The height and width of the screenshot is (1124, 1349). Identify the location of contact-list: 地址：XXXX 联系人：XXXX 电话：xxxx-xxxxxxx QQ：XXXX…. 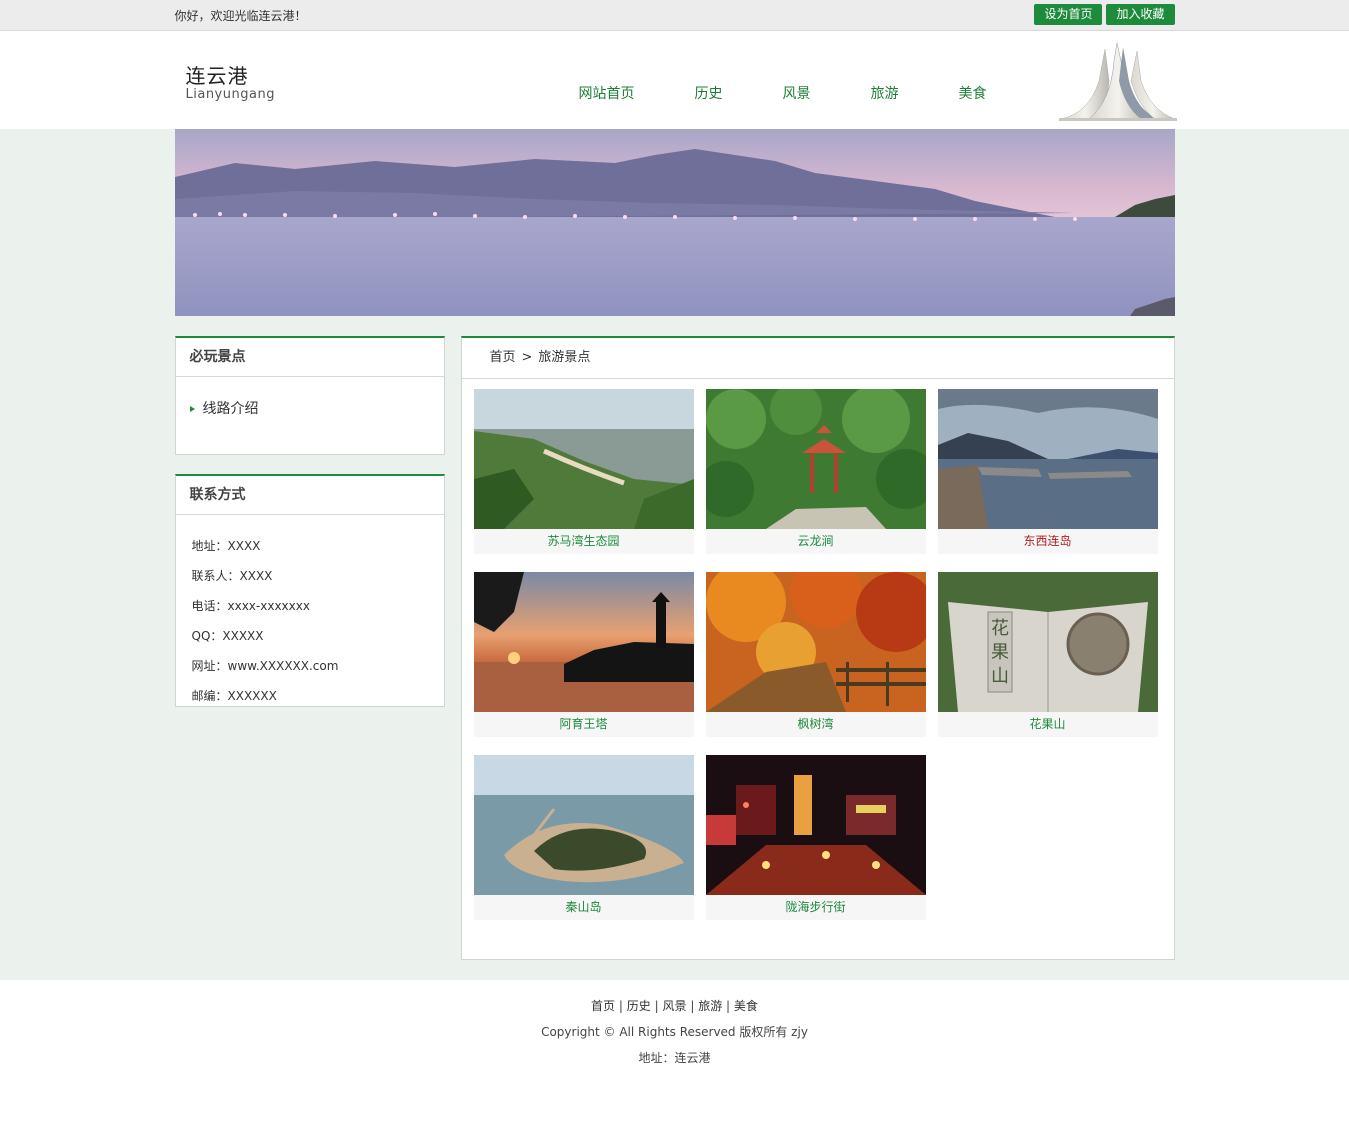
(310, 613).